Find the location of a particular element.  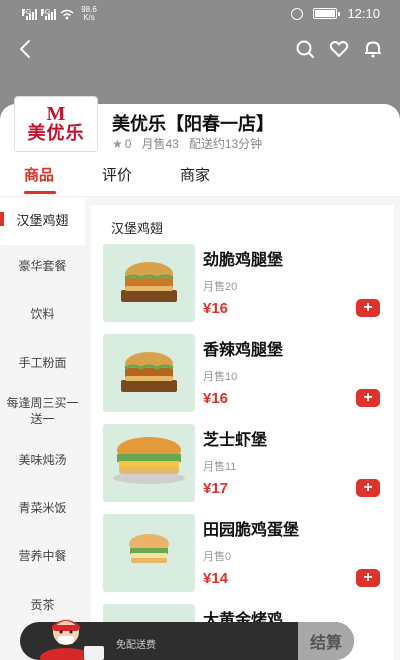

nav-bar is located at coordinates (200, 49).